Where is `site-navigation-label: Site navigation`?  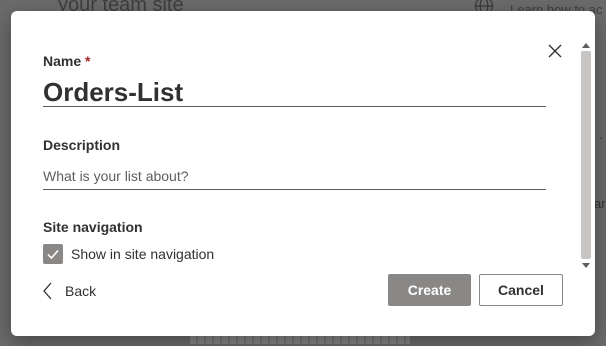
site-navigation-label: Site navigation is located at coordinates (93, 227).